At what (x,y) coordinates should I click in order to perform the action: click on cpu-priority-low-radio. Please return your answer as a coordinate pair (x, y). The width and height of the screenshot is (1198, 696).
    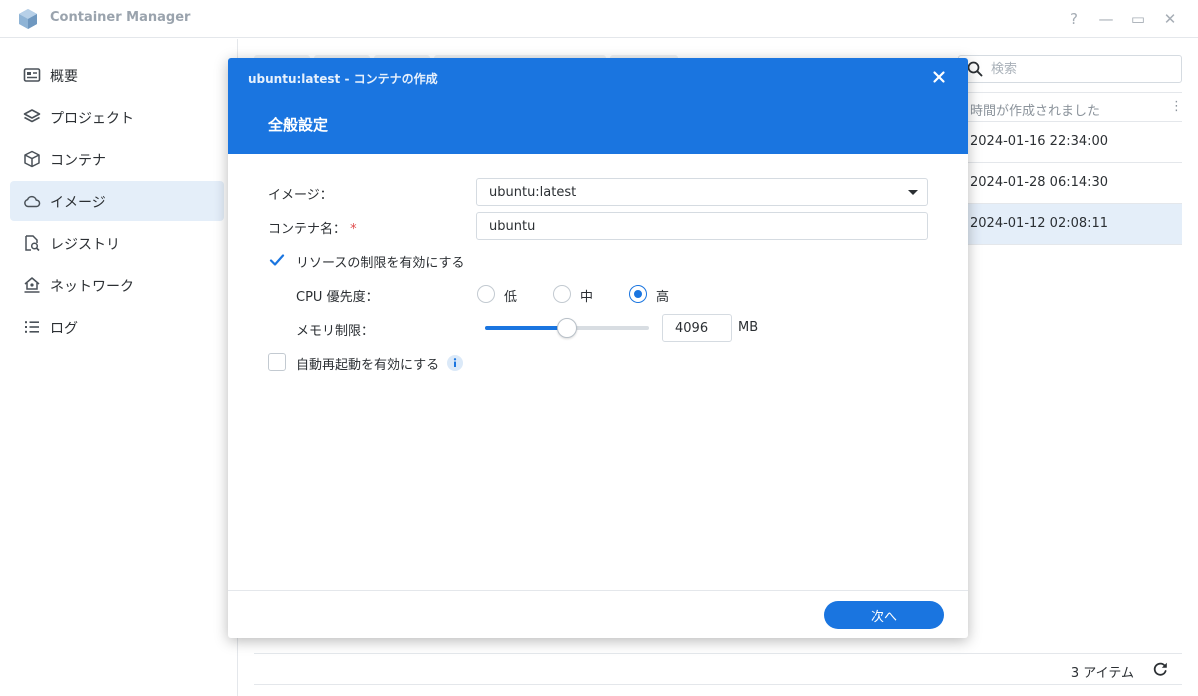
    Looking at the image, I should click on (486, 294).